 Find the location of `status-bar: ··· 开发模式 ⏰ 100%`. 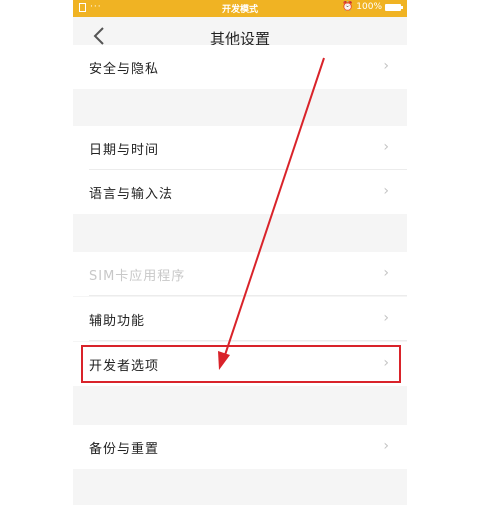

status-bar: ··· 开发模式 ⏰ 100% is located at coordinates (240, 8).